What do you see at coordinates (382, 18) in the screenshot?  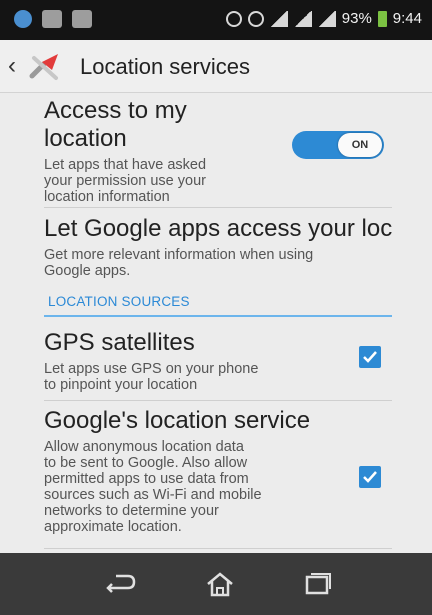 I see `battery-icon` at bounding box center [382, 18].